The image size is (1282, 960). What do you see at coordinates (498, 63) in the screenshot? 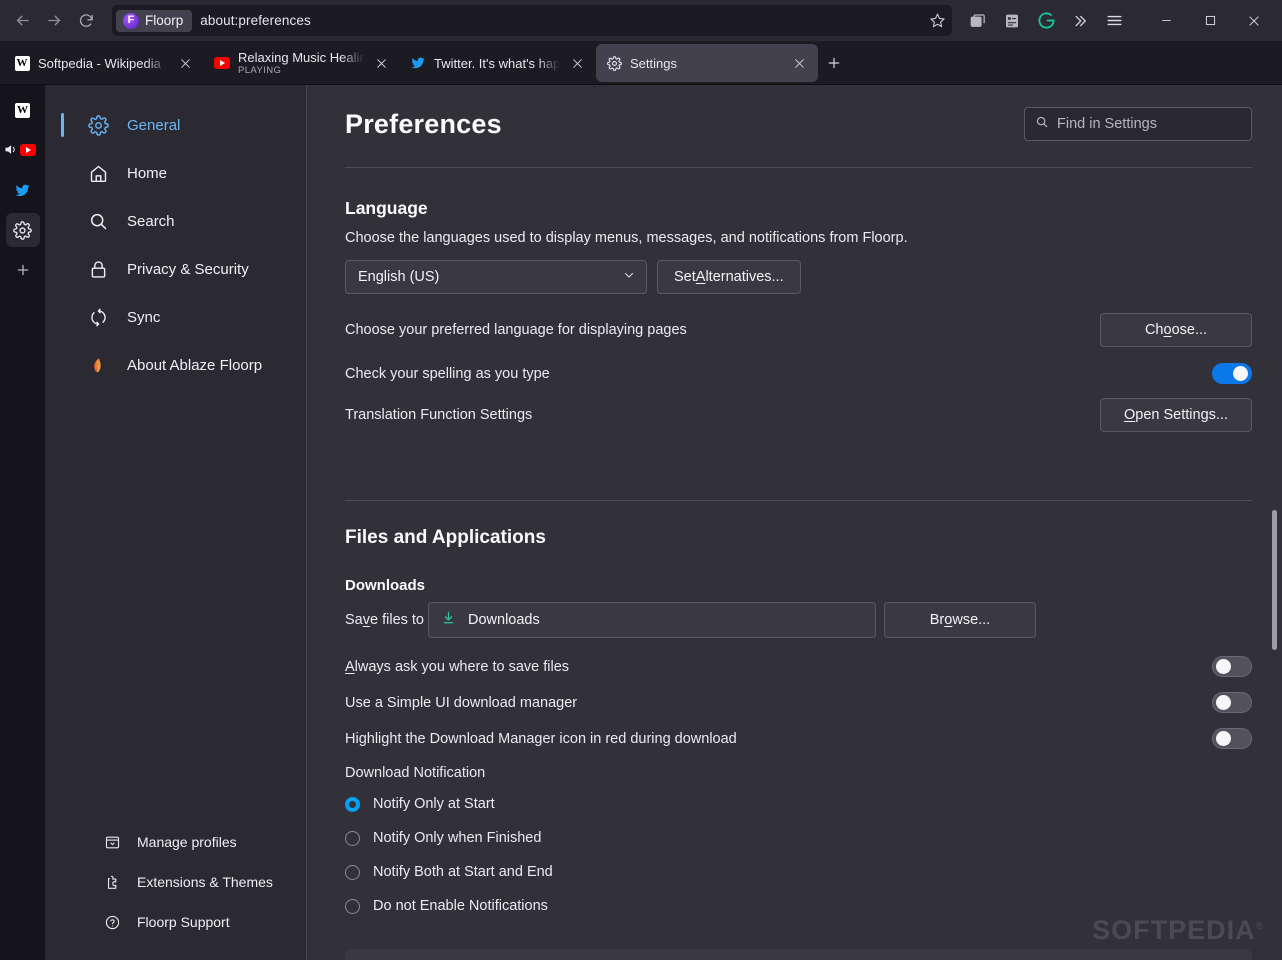
I see `tab-twitter: Twitter. It's what's happening / T` at bounding box center [498, 63].